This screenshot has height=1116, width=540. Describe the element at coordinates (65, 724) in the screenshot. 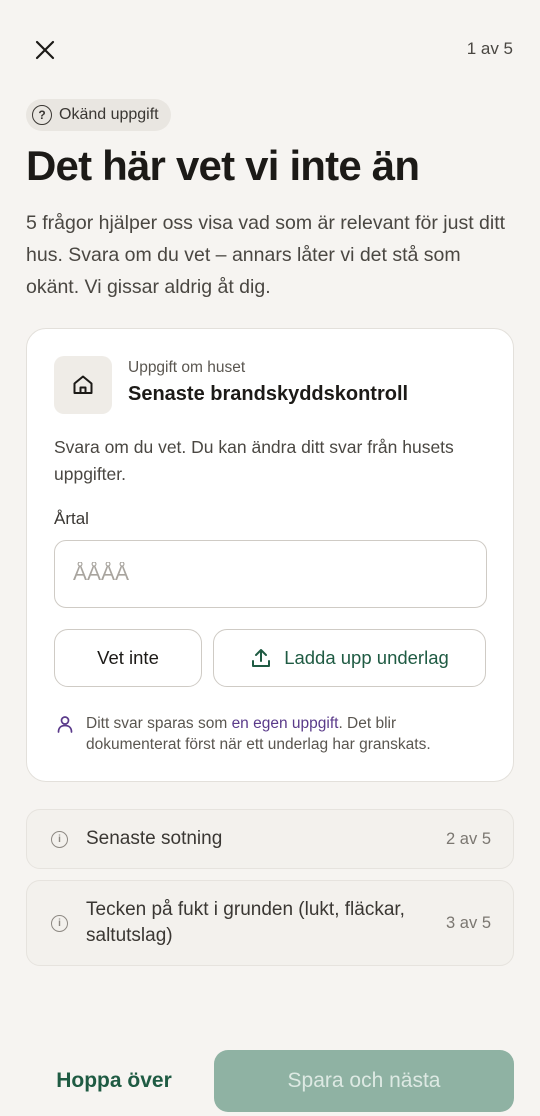

I see `person-icon` at that location.